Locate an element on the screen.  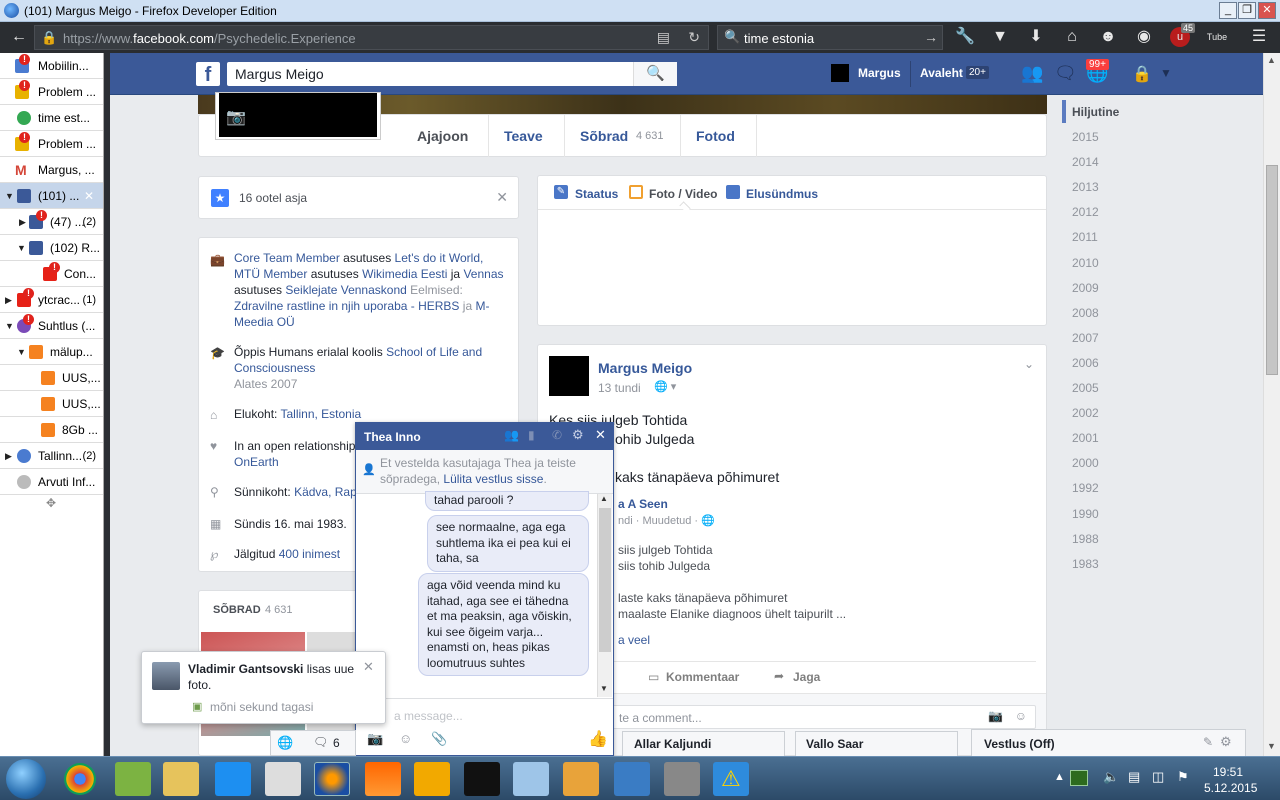
page-scrollbar: ▲ ▼ is located at coordinates (1271, 404).